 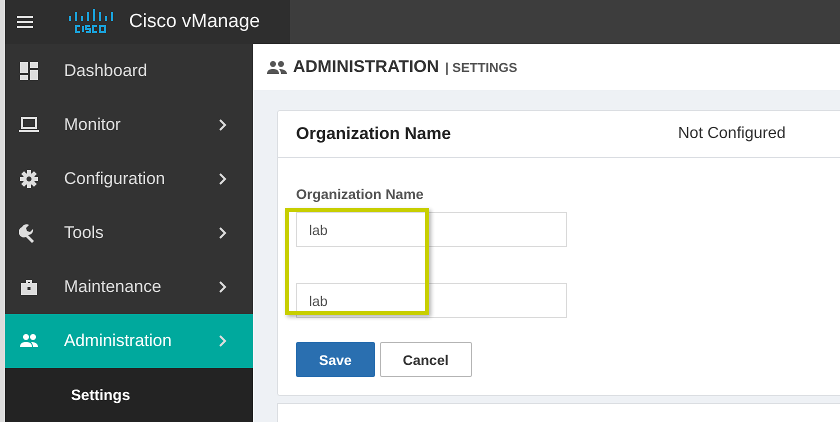 I want to click on dashboard-icon, so click(x=29, y=71).